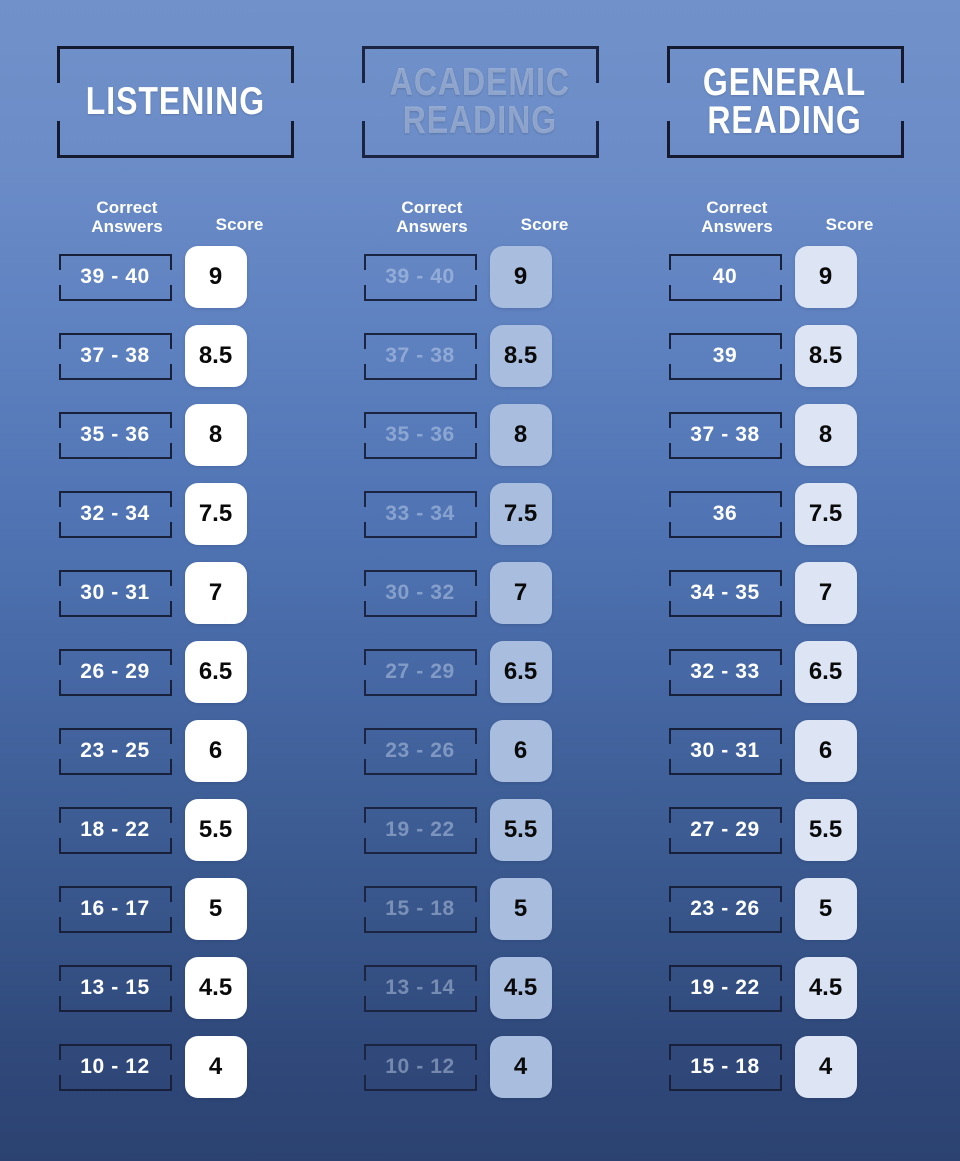 The height and width of the screenshot is (1161, 960). I want to click on table-row: 10 - 12 4, so click(176, 1067).